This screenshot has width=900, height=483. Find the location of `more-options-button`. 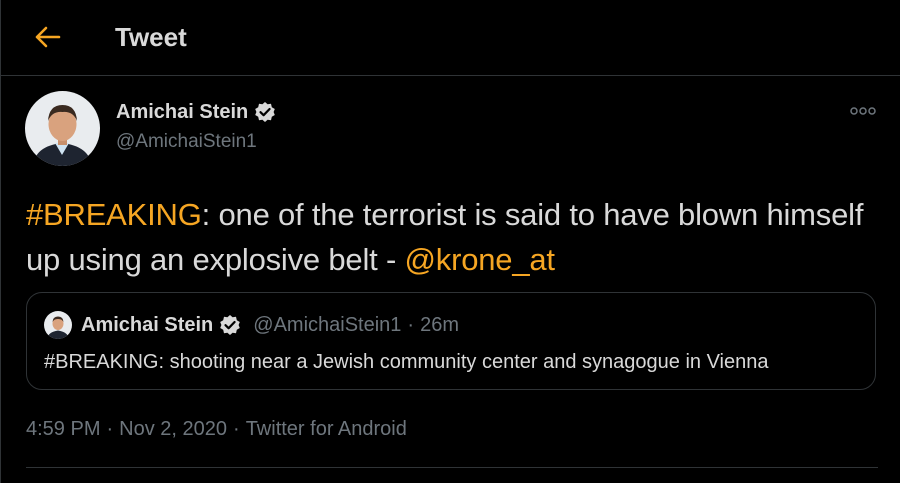

more-options-button is located at coordinates (863, 111).